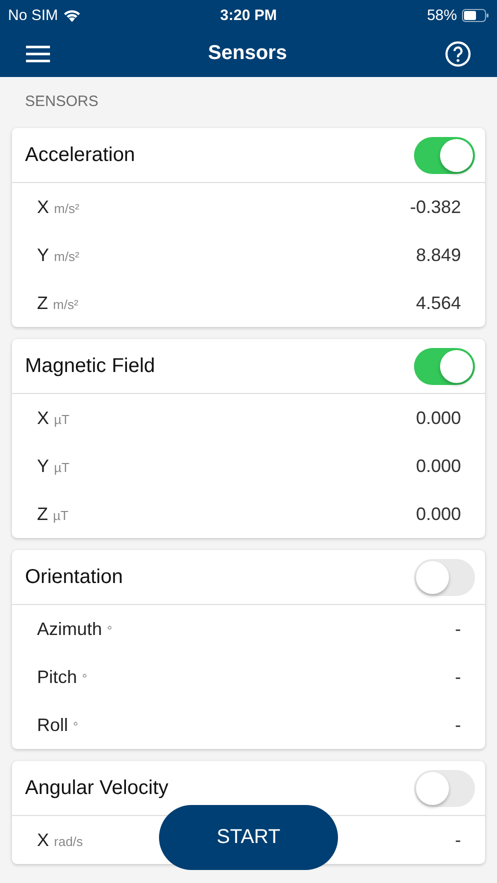 This screenshot has height=883, width=497. I want to click on reading-value: 8.849, so click(438, 255).